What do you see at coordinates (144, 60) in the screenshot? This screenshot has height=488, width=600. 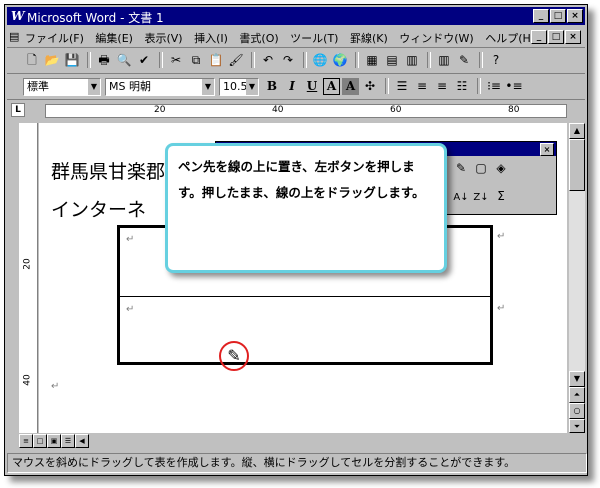 I see `spelling-icon: ✔` at bounding box center [144, 60].